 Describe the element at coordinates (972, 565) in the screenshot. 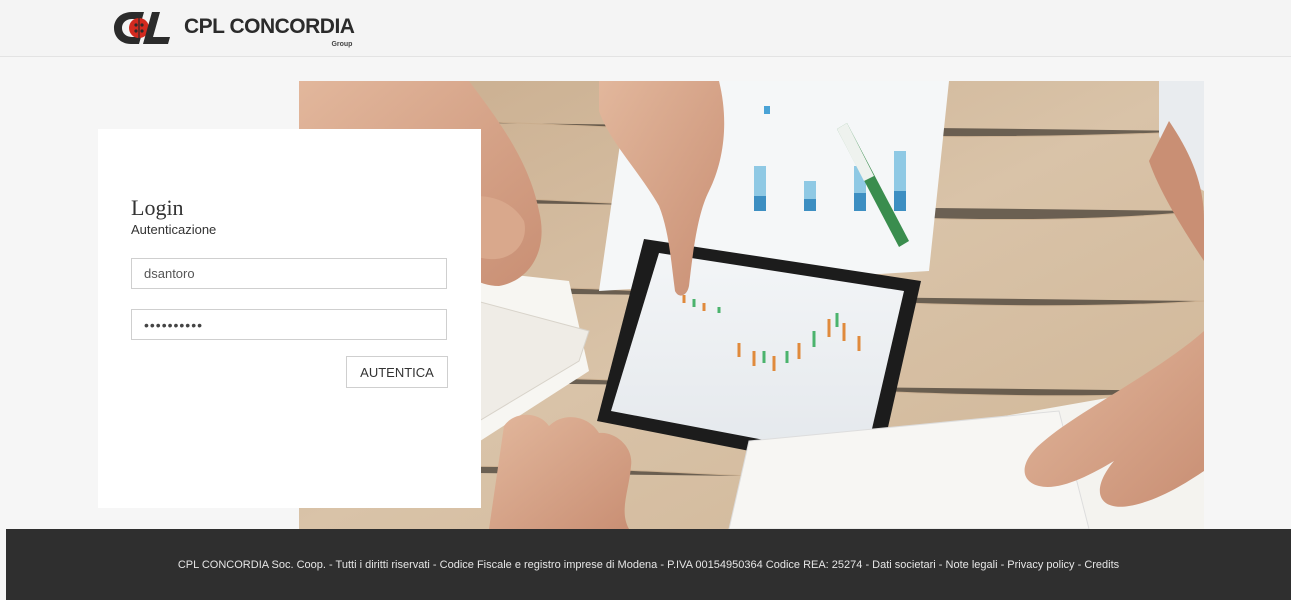

I see `footer-link-note-legali: Note legali` at that location.